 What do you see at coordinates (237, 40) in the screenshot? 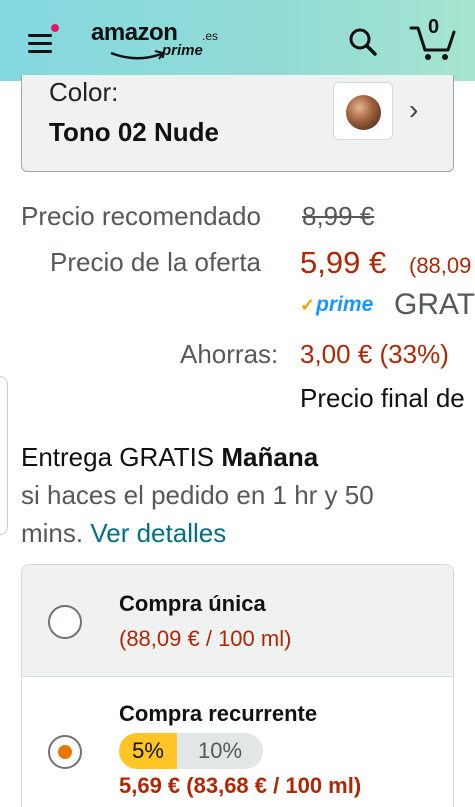
I see `top-header: amazon .es prime 0` at bounding box center [237, 40].